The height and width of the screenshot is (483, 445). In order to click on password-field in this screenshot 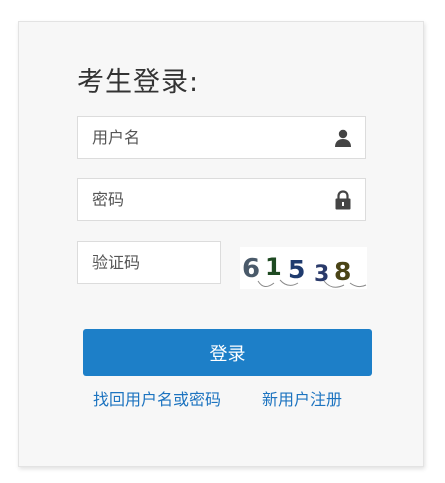, I will do `click(221, 199)`.